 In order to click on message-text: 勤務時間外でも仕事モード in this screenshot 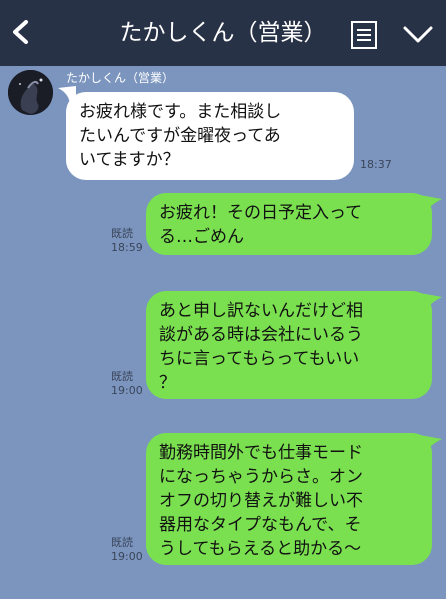, I will do `click(261, 453)`.